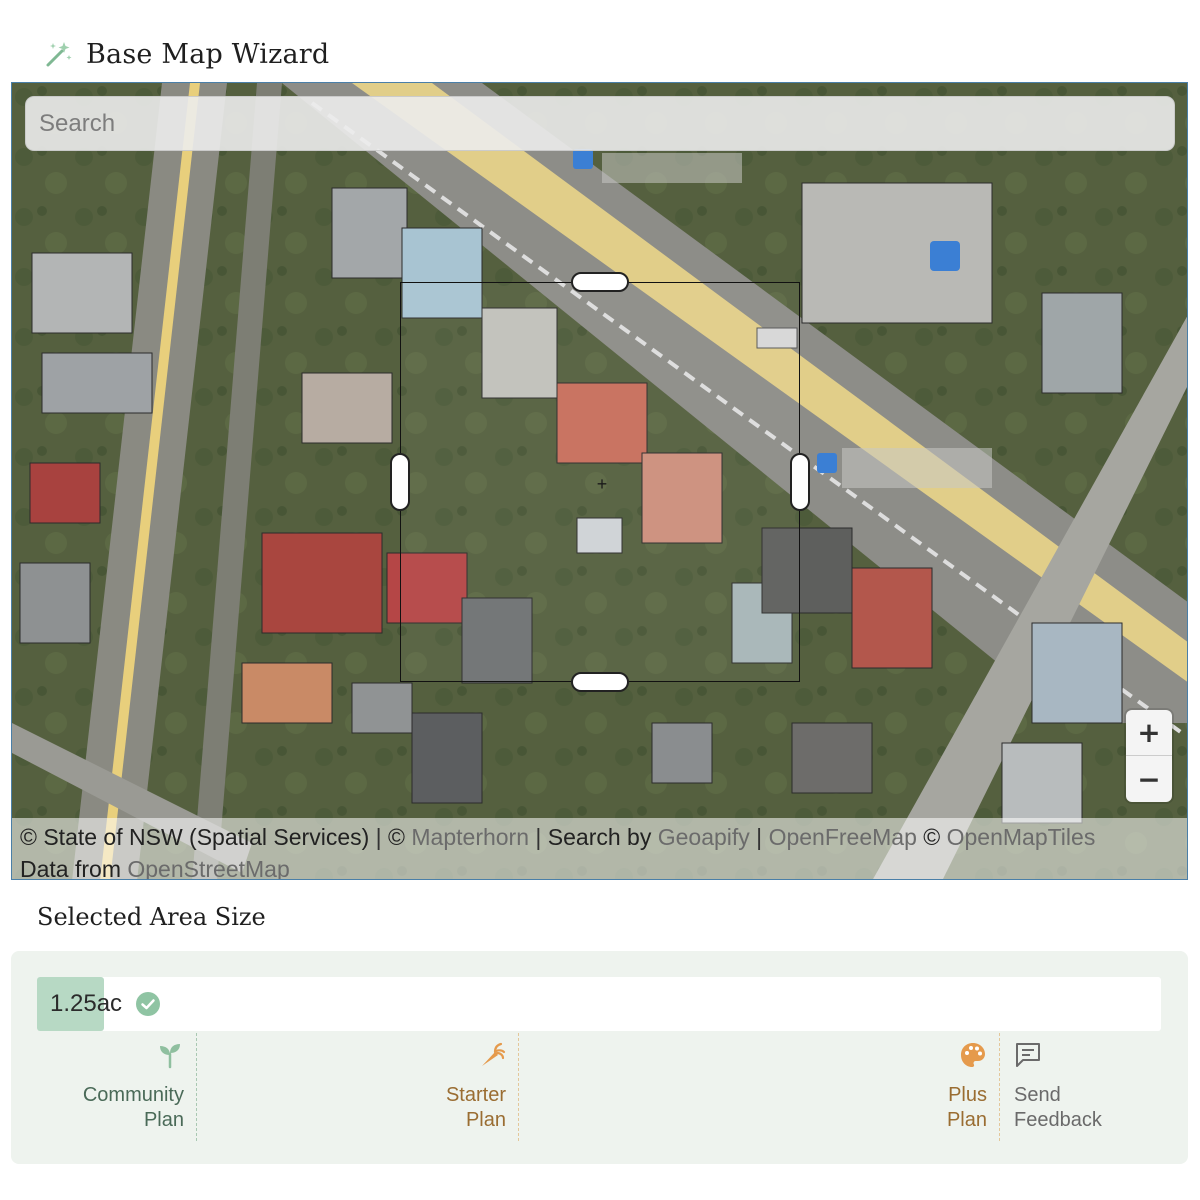  Describe the element at coordinates (208, 867) in the screenshot. I see `attribution-openstreetmap-link: OpenStreetMap` at that location.